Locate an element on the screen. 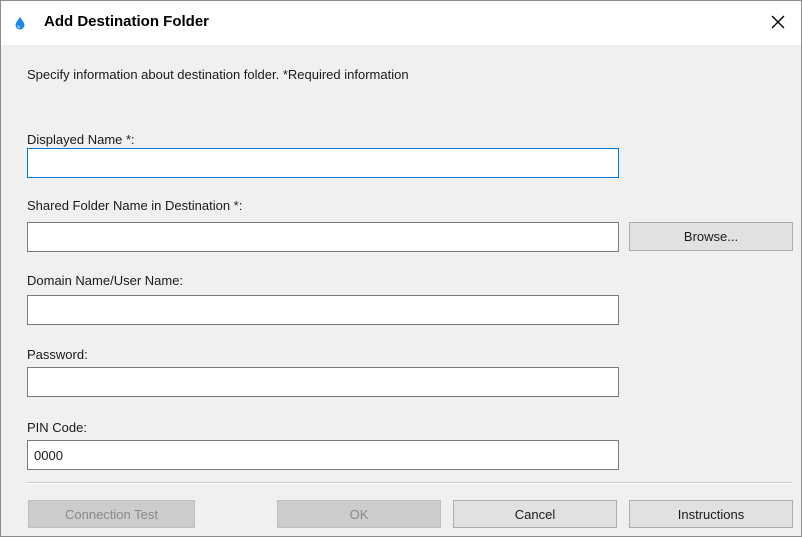 The height and width of the screenshot is (537, 802). water-drop-icon is located at coordinates (20, 23).